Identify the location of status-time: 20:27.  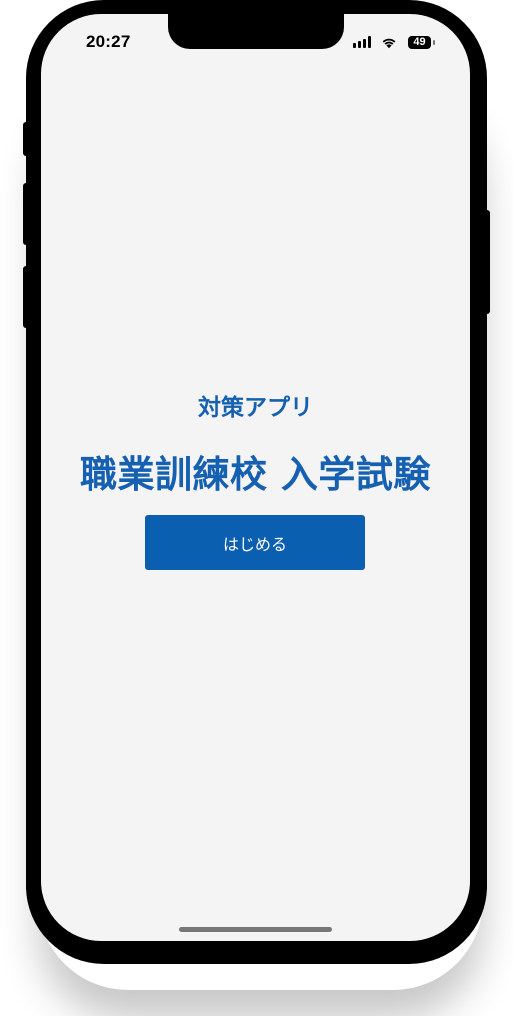
(108, 41).